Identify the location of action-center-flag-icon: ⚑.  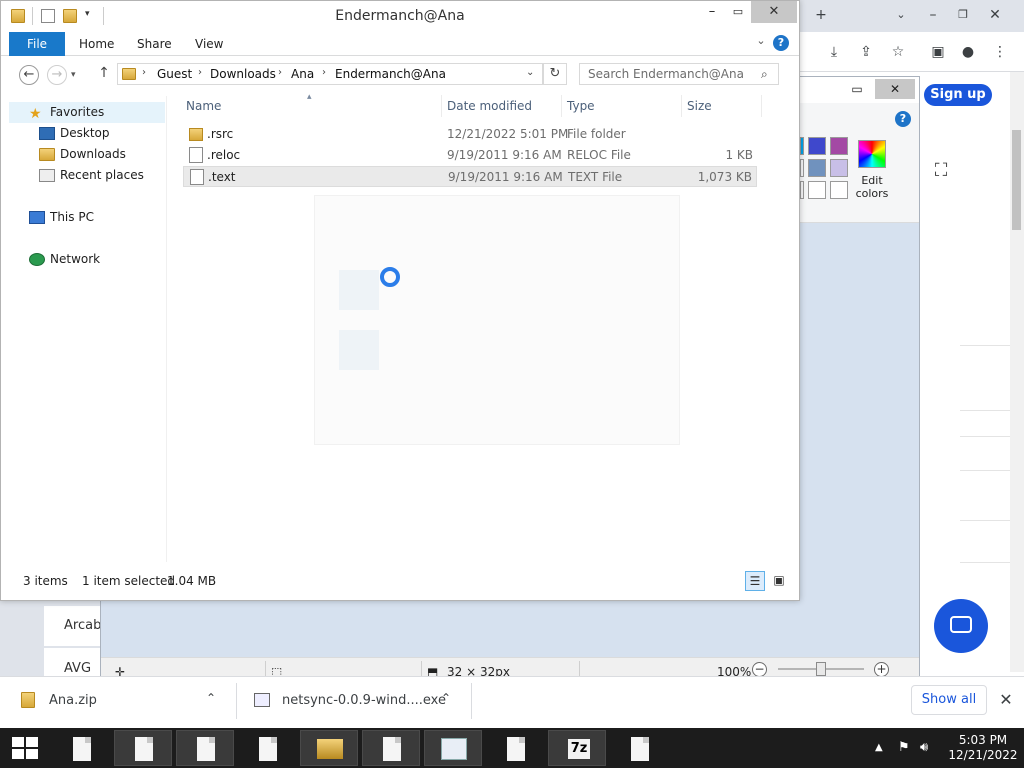
(904, 747).